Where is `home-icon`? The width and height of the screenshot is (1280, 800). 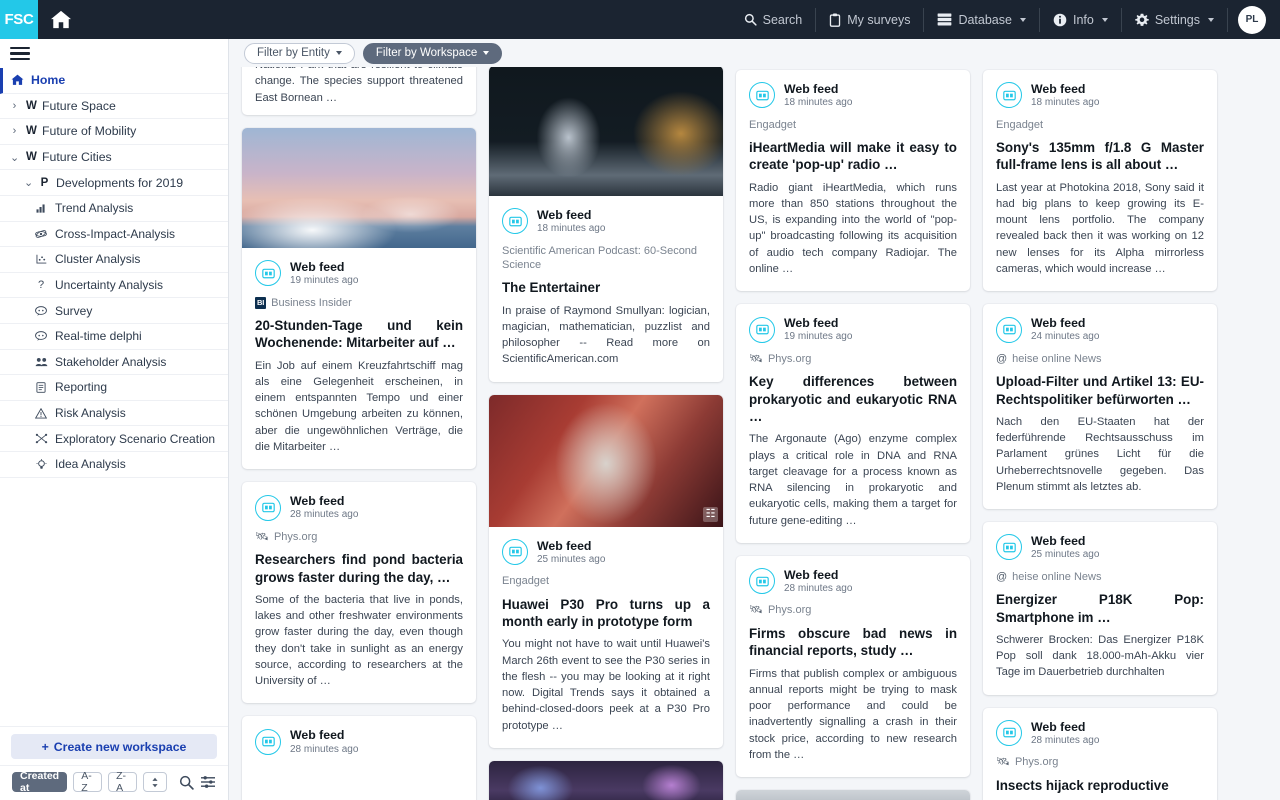 home-icon is located at coordinates (61, 19).